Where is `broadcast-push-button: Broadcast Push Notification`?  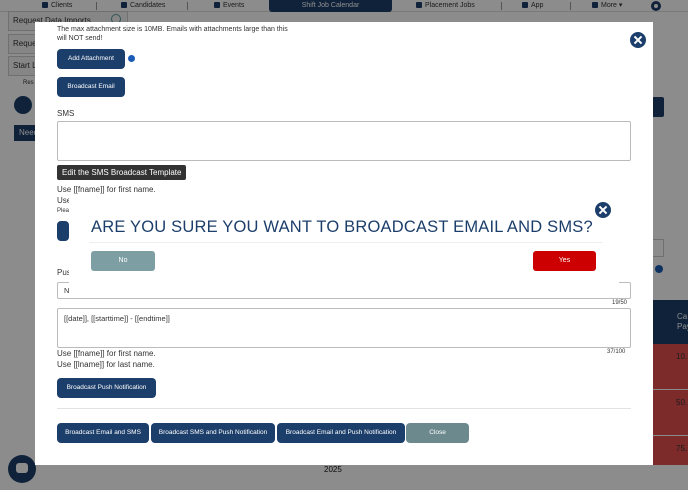
broadcast-push-button: Broadcast Push Notification is located at coordinates (106, 388).